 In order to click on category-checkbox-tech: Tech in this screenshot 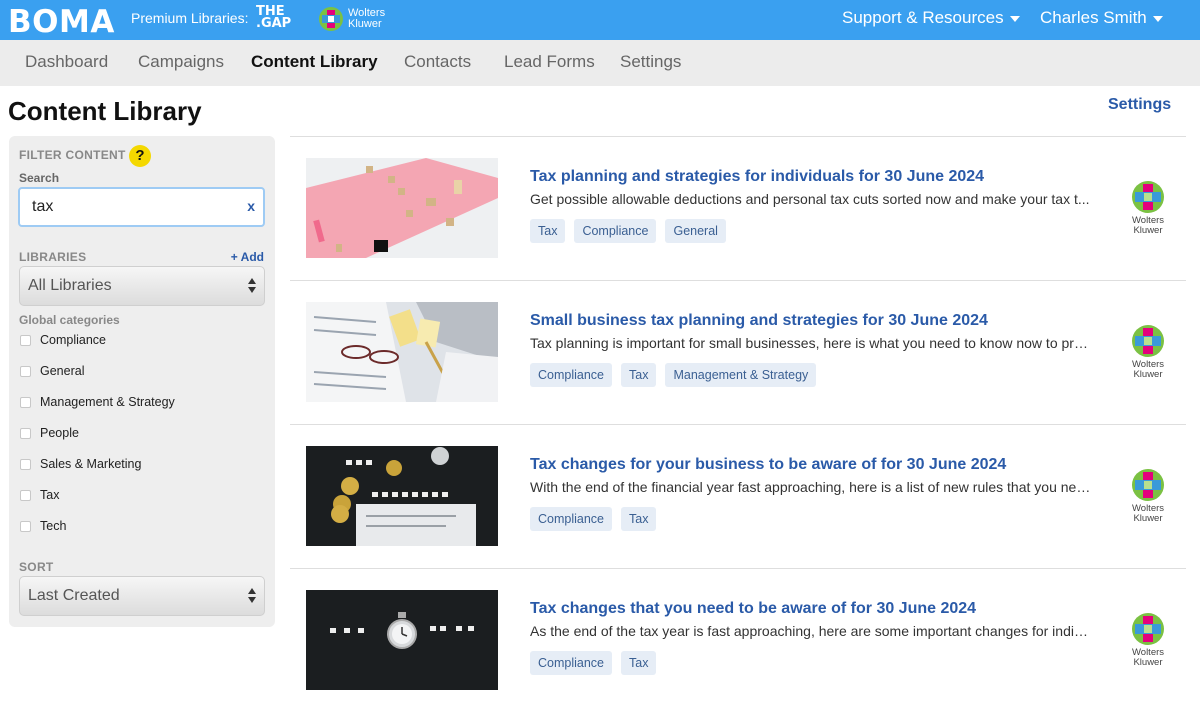, I will do `click(43, 526)`.